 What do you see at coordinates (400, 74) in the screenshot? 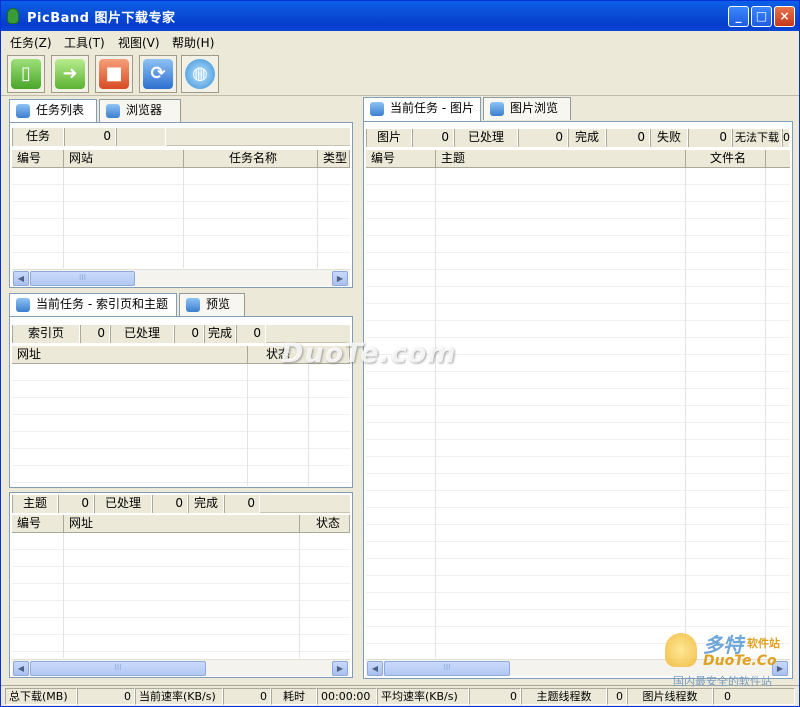
I see `toolbar: ▯ ➜ ■ ⟳ ◍` at bounding box center [400, 74].